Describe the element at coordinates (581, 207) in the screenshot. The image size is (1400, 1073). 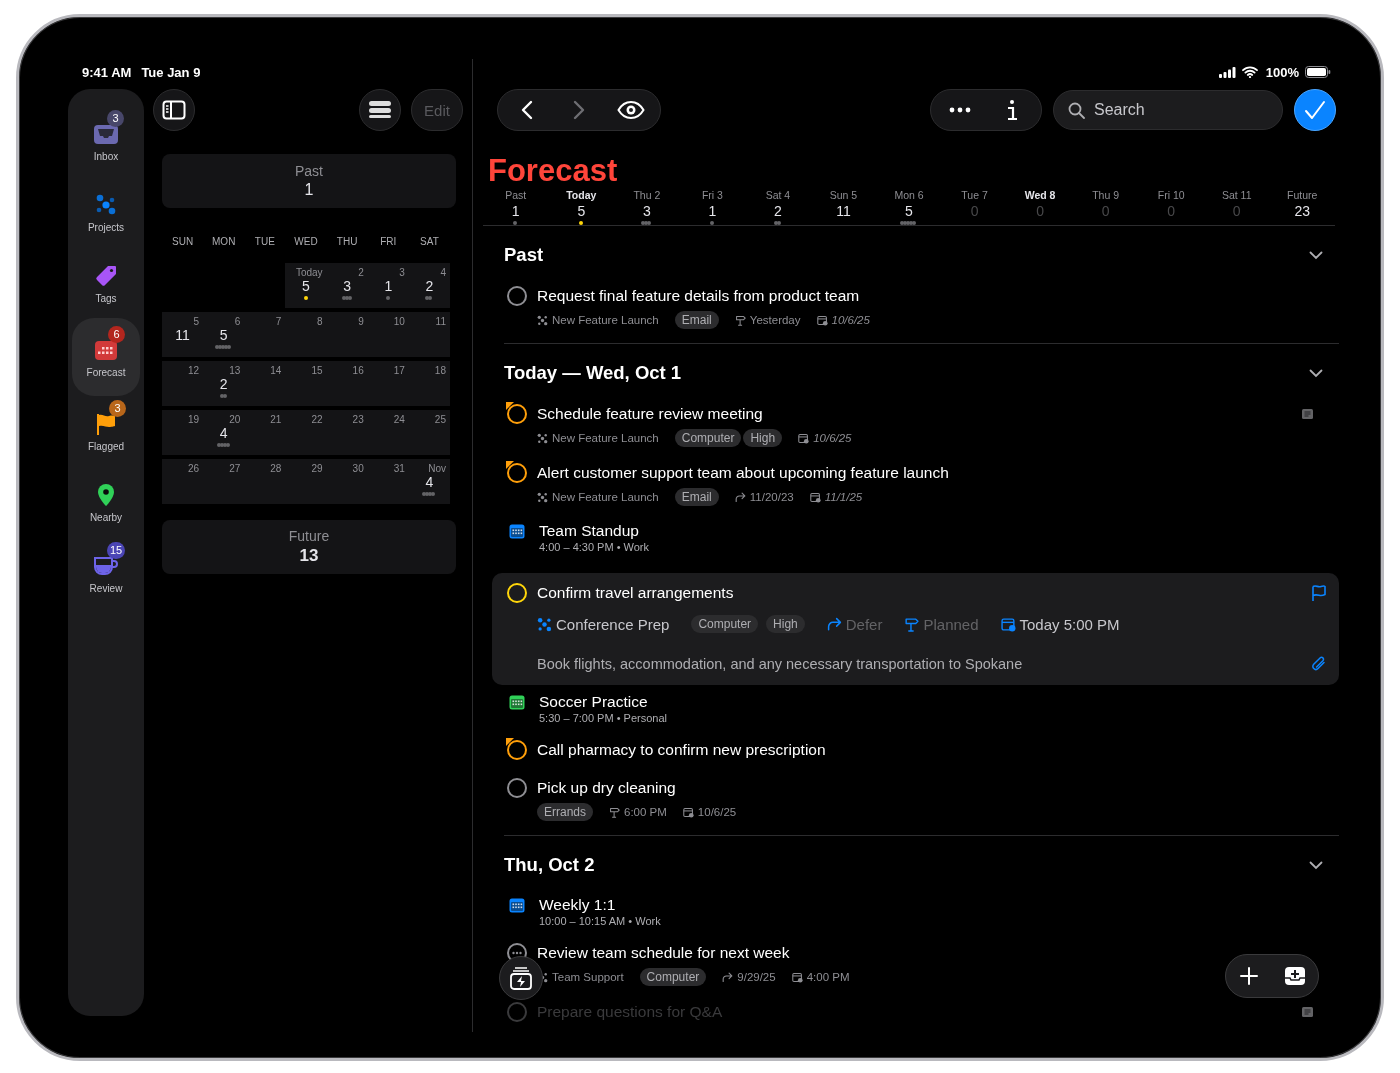
I see `forecast-day-tab: Today 5` at that location.